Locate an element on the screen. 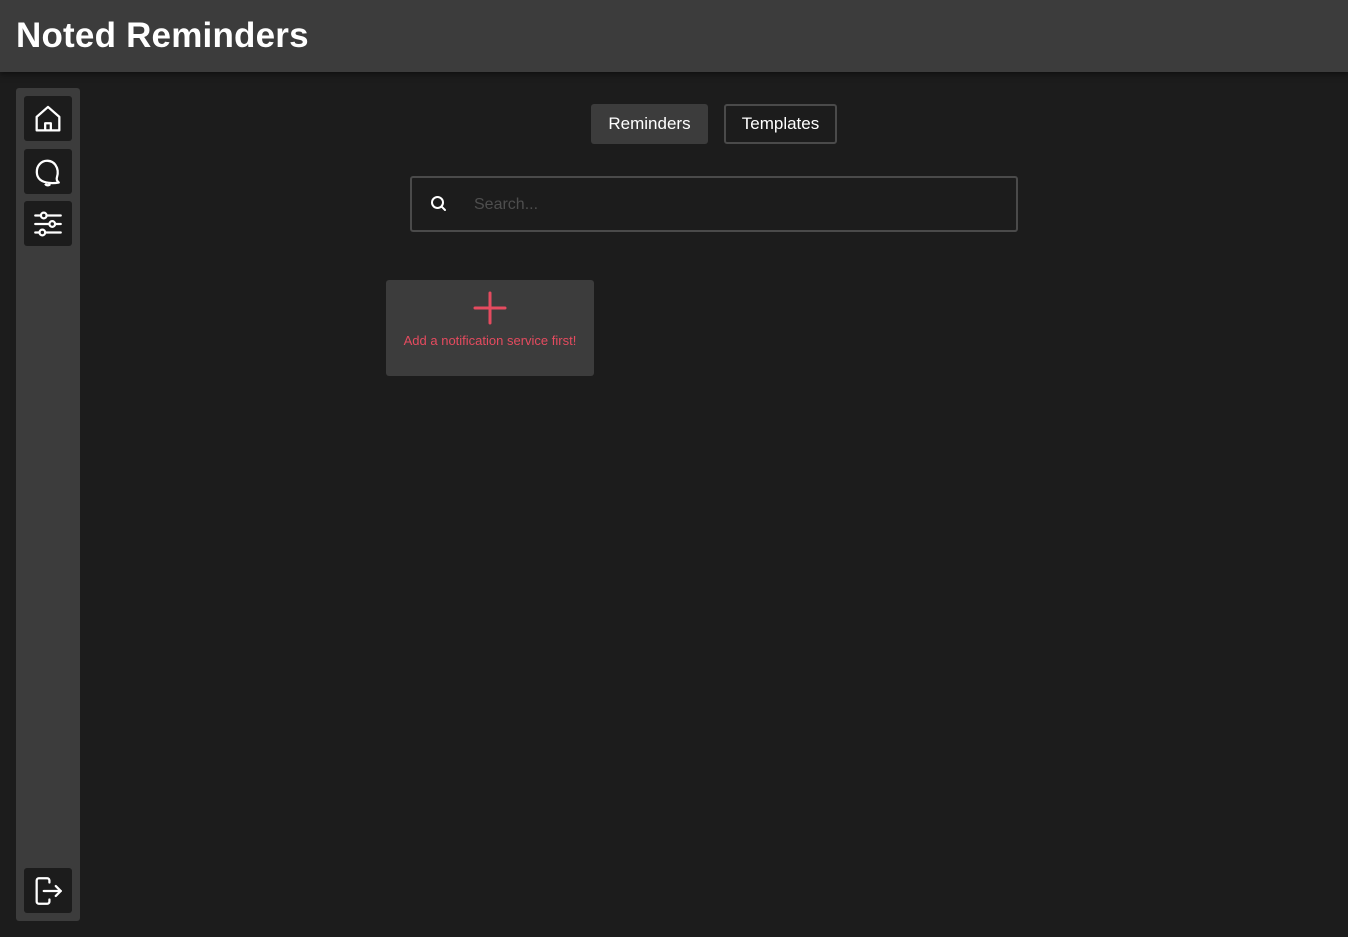  tab-templates: Templates is located at coordinates (780, 124).